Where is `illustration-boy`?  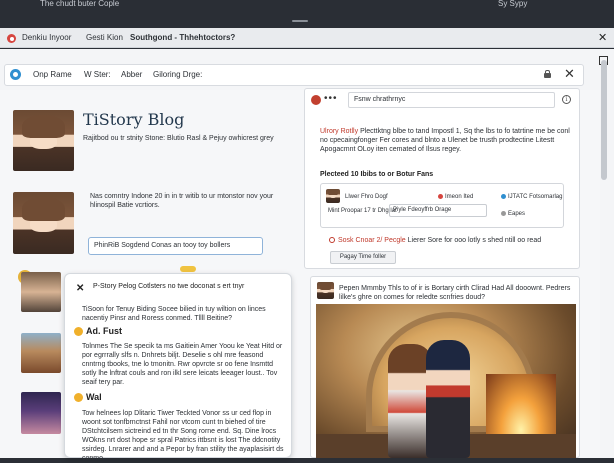
illustration-boy is located at coordinates (448, 399).